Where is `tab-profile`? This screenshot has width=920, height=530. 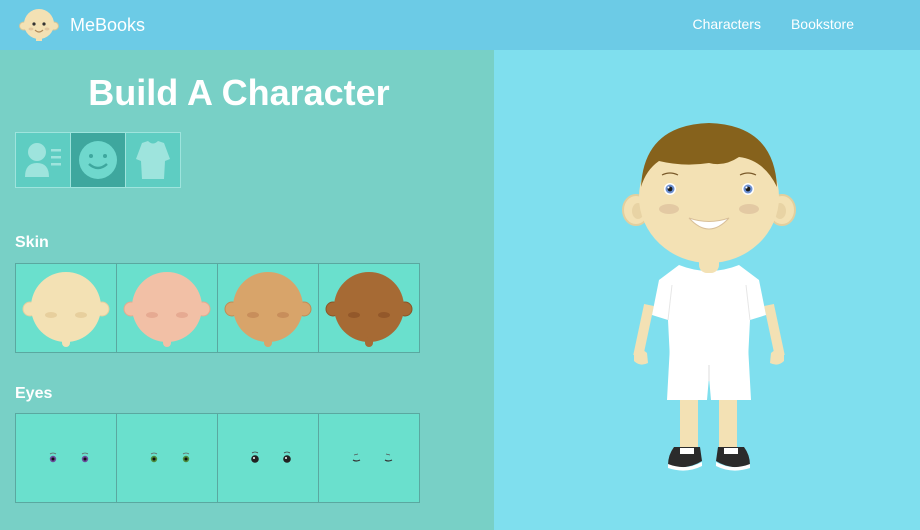 tab-profile is located at coordinates (43, 160).